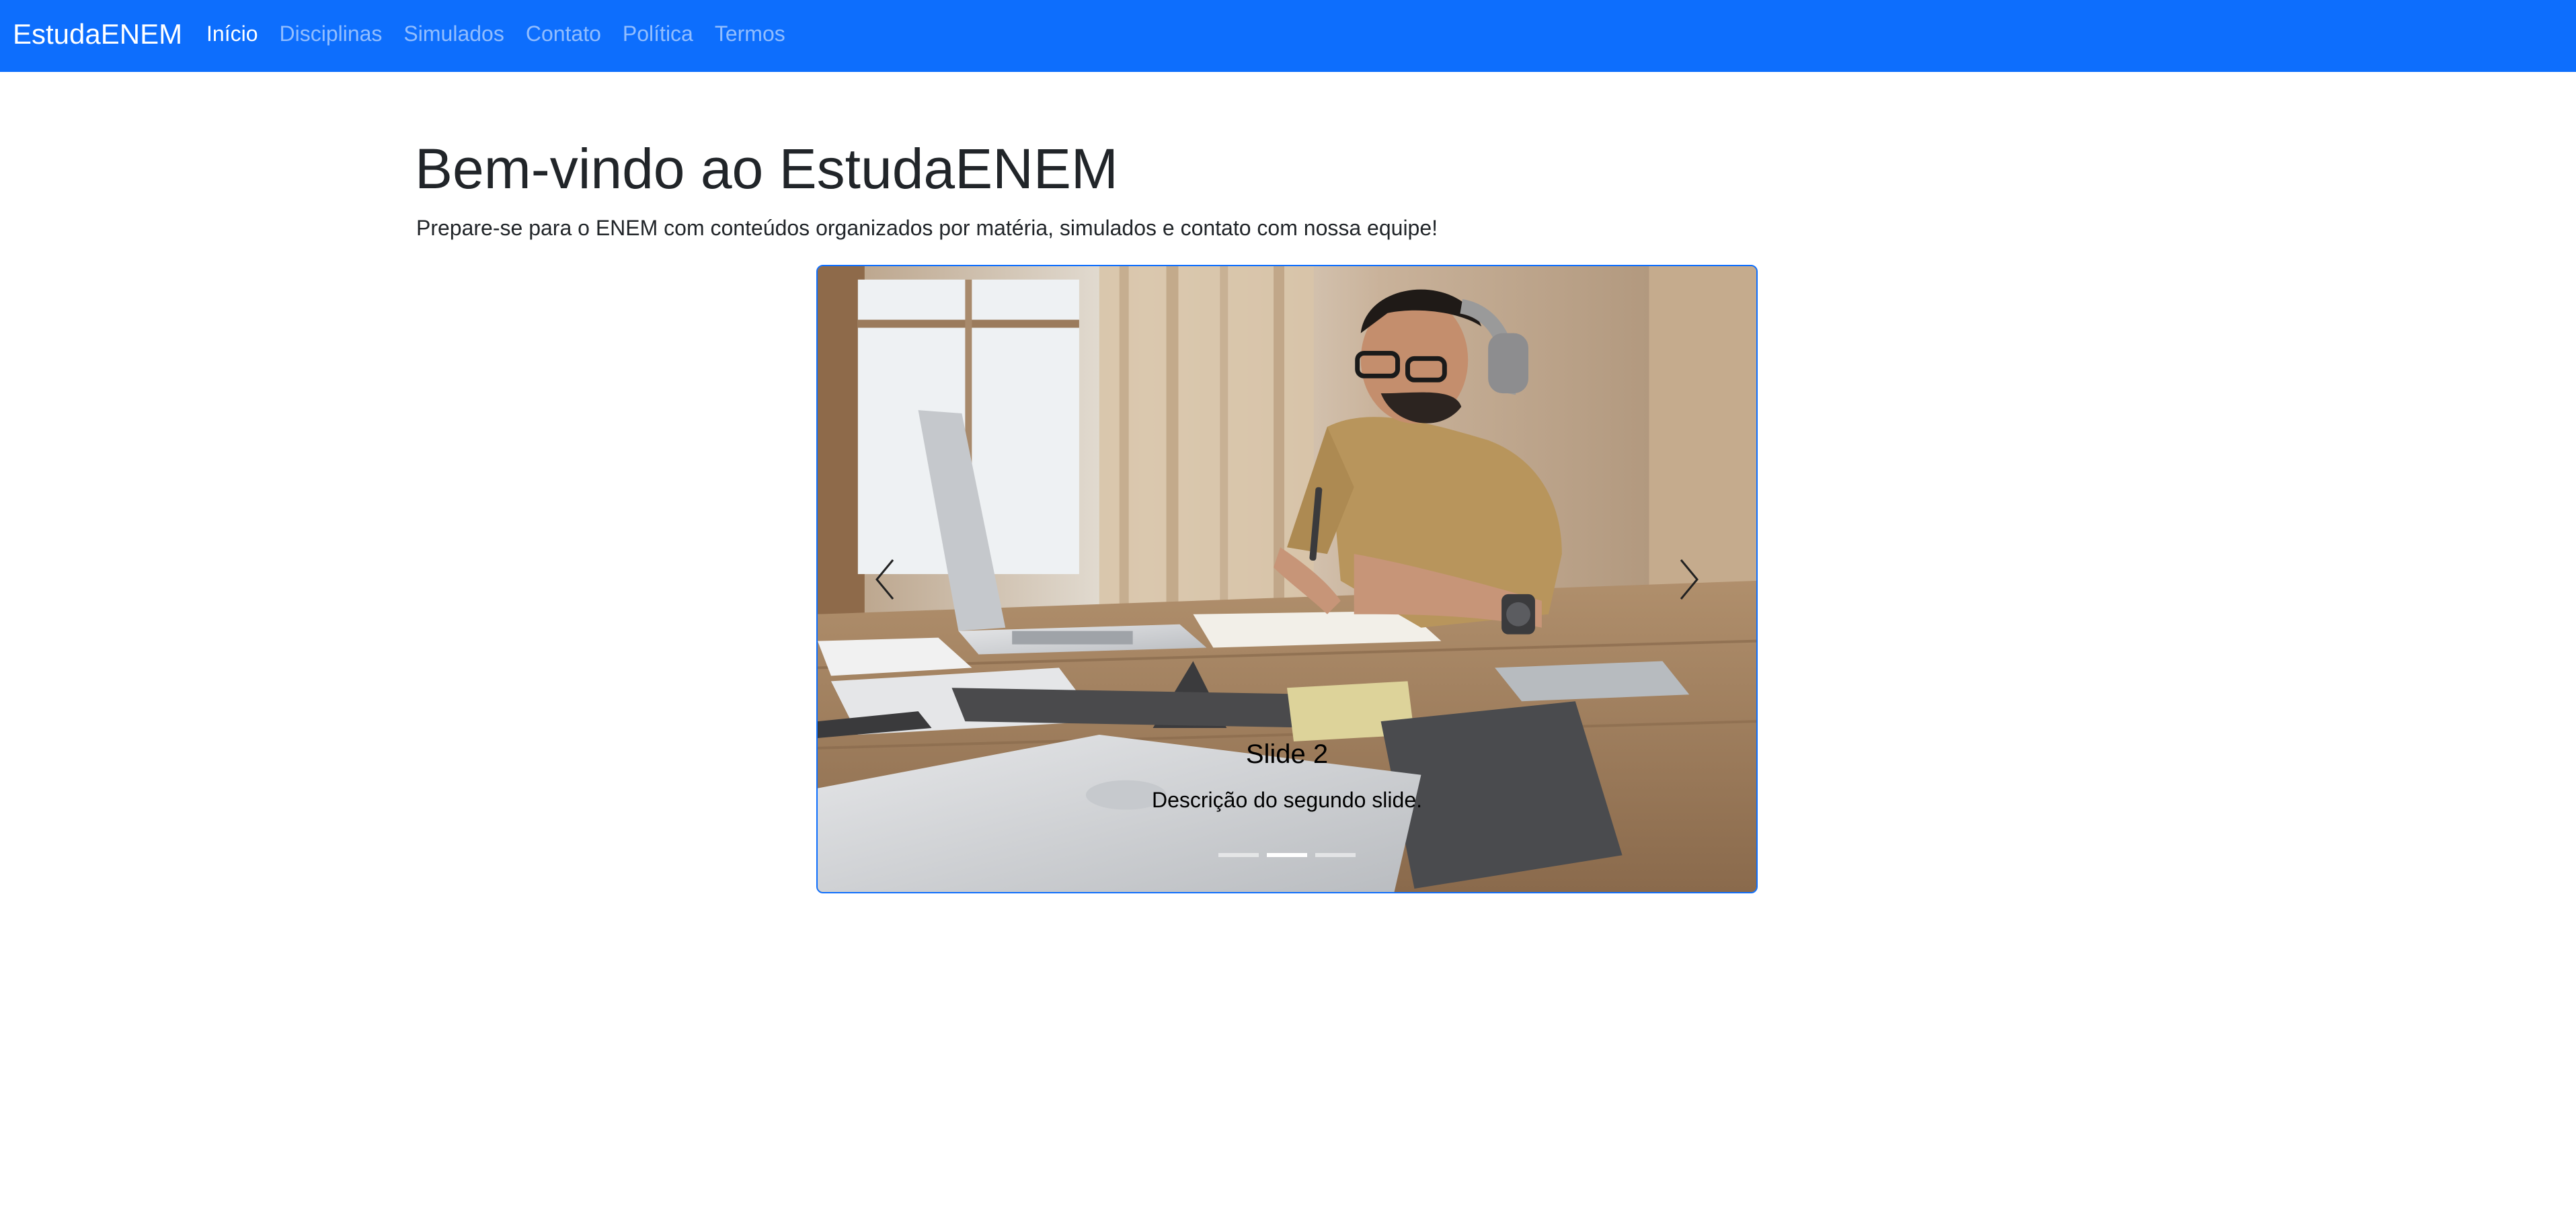 The height and width of the screenshot is (1214, 2576). What do you see at coordinates (750, 34) in the screenshot?
I see `nav-link-termos: Termos` at bounding box center [750, 34].